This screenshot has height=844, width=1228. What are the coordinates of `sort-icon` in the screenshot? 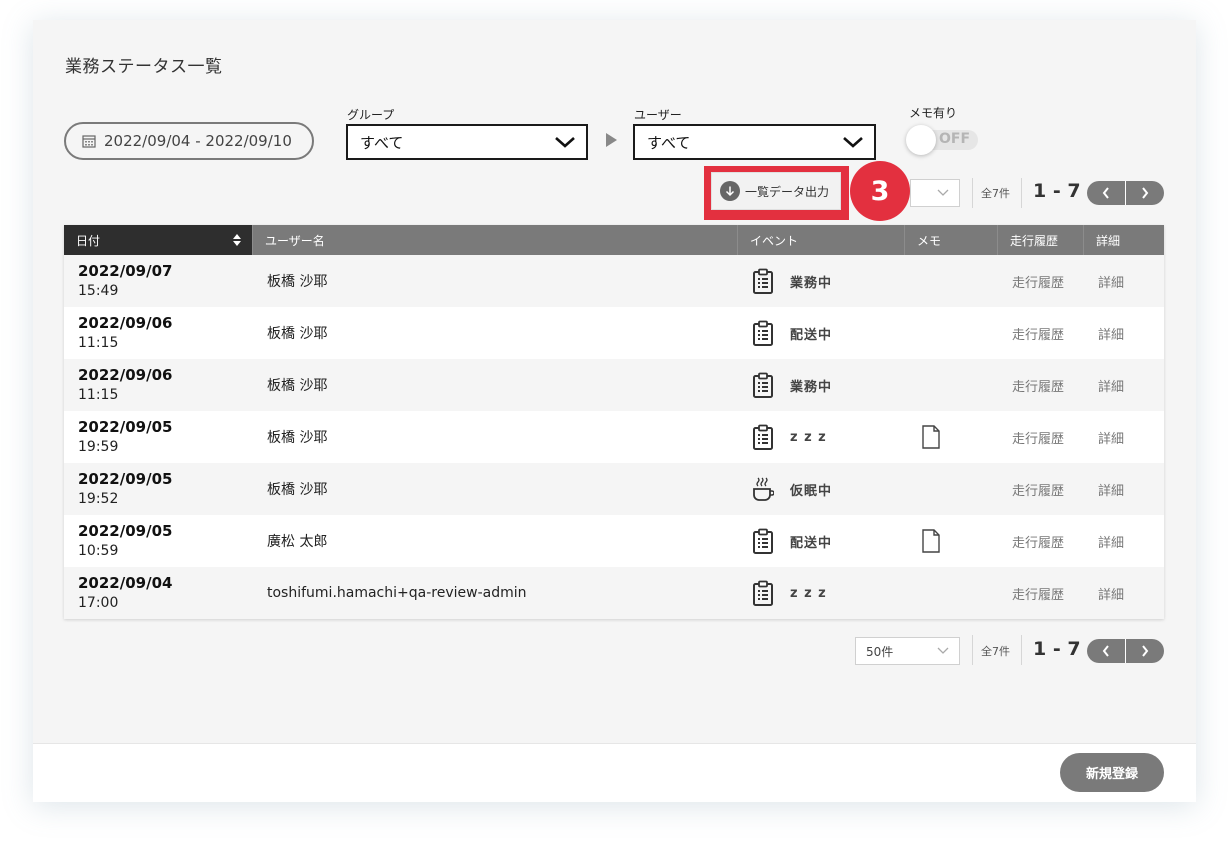 It's located at (237, 240).